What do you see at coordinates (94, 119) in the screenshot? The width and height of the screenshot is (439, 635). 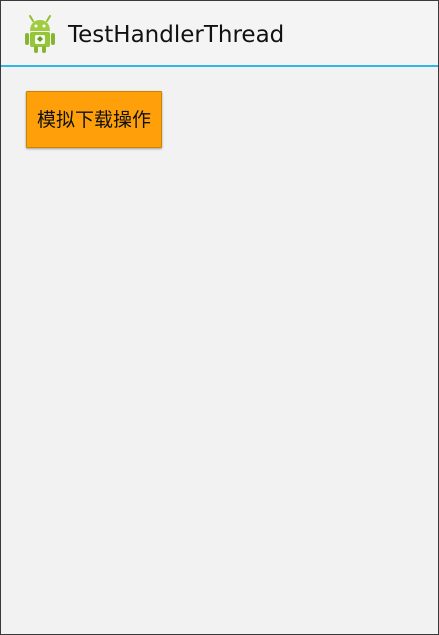 I see `simulate-download-button: 模拟下载操作` at bounding box center [94, 119].